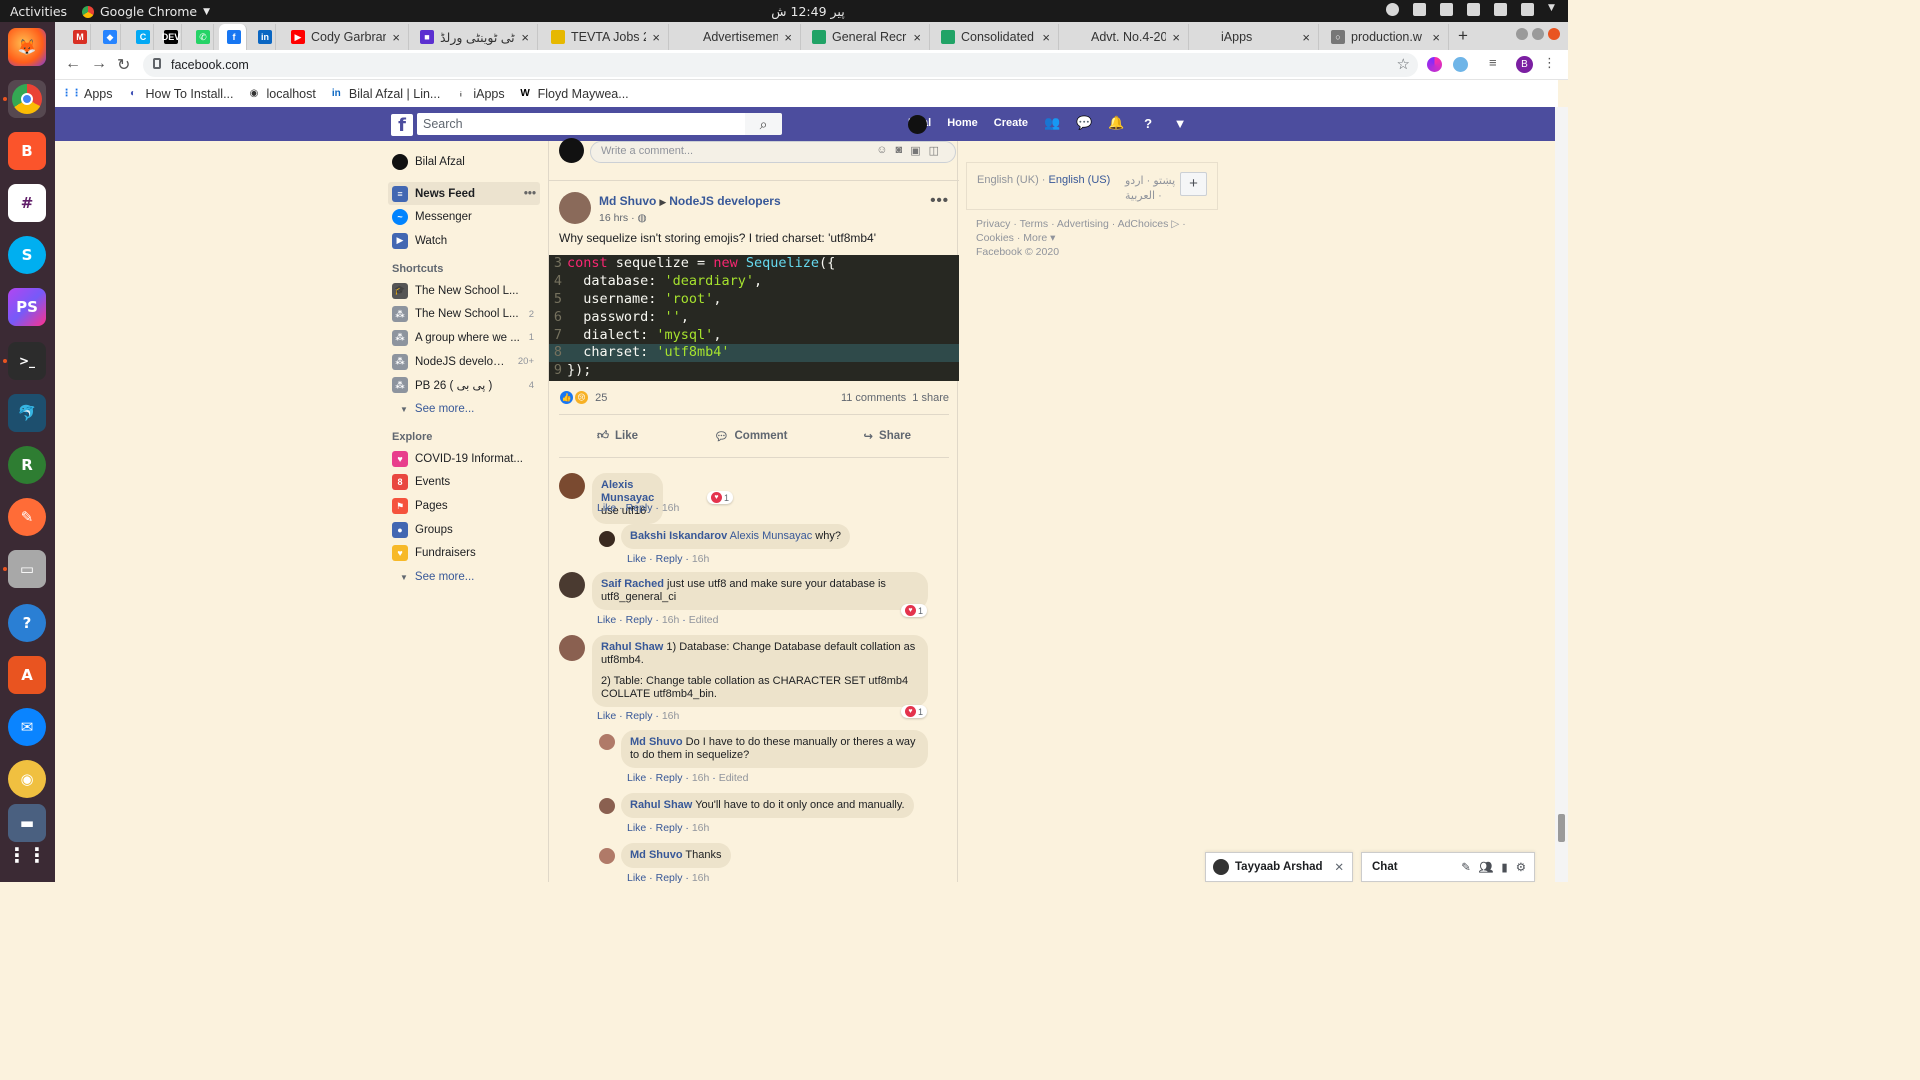 The width and height of the screenshot is (1920, 1080). What do you see at coordinates (1496, 62) in the screenshot?
I see `media-control-icon: ≡` at bounding box center [1496, 62].